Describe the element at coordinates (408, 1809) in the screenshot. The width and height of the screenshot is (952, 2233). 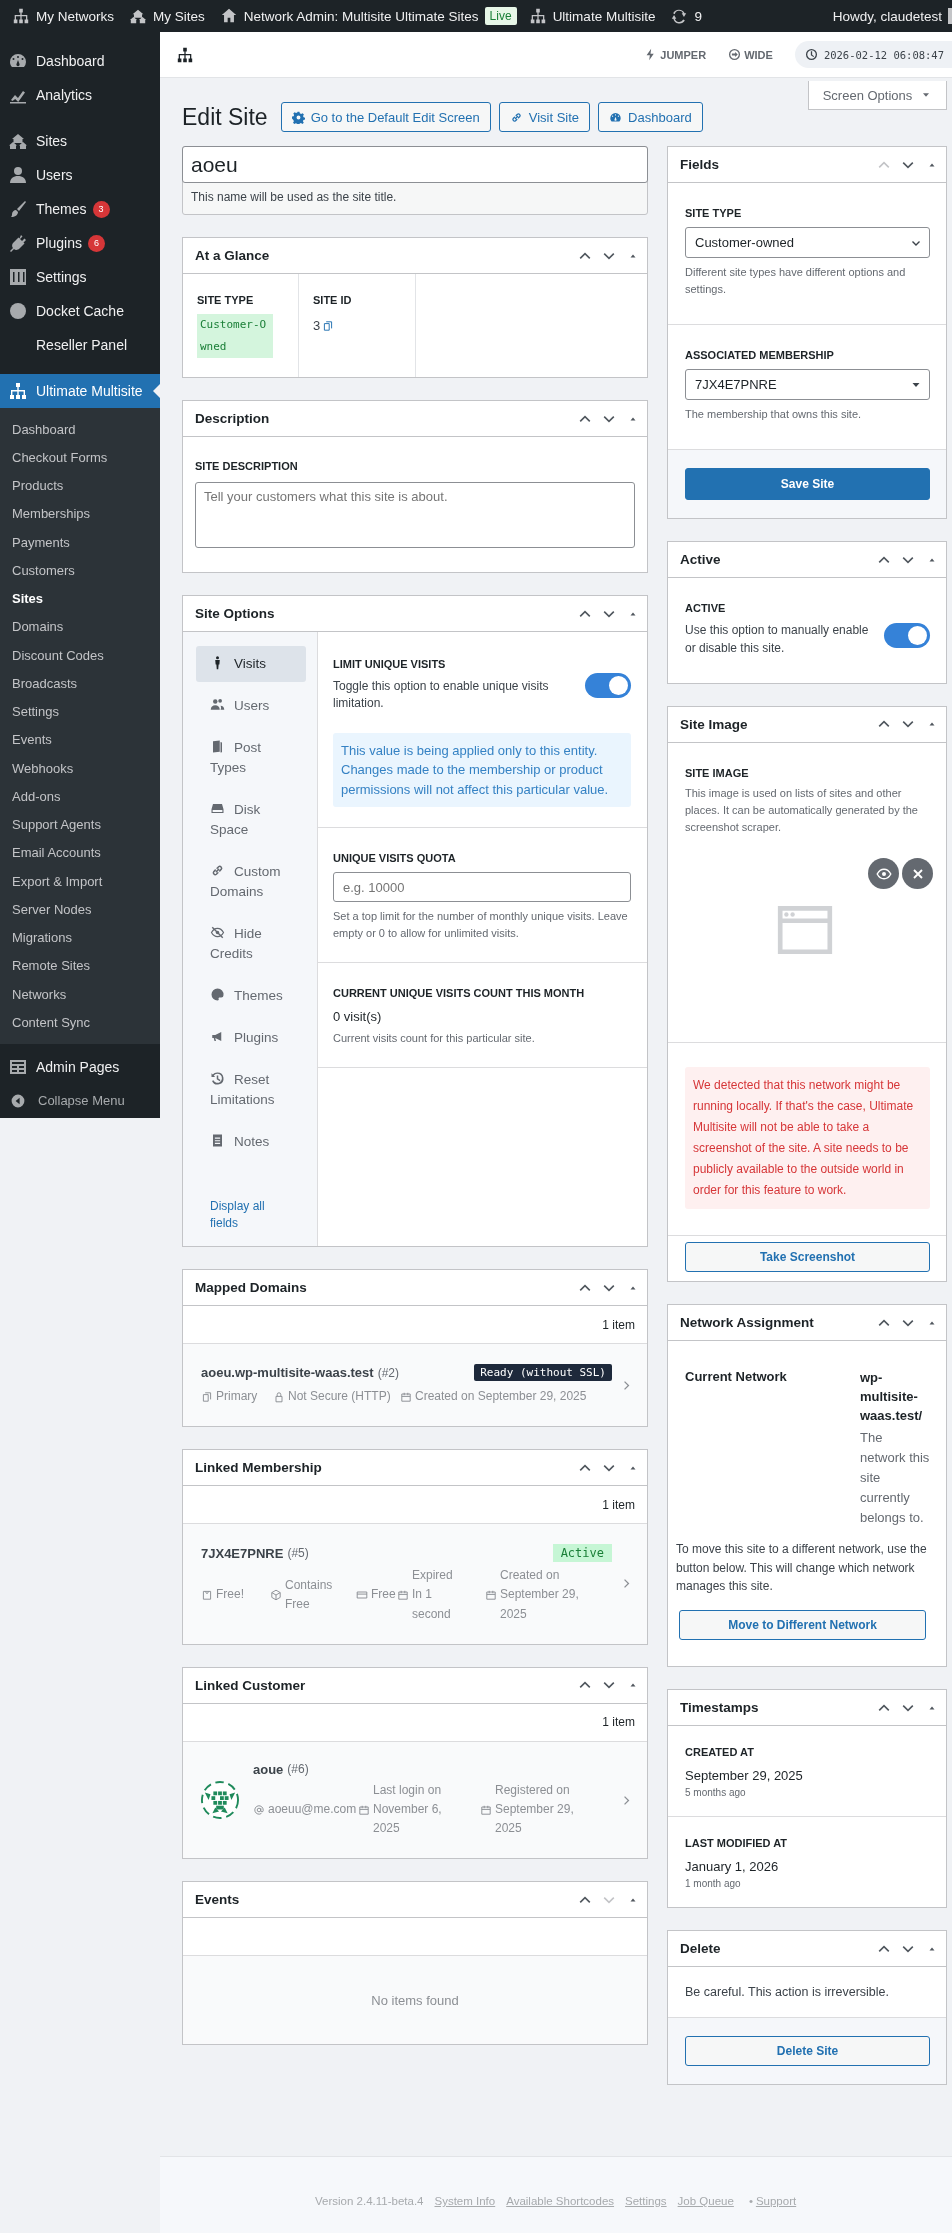
I see `meta-text: Last login on November 6, 2025` at that location.